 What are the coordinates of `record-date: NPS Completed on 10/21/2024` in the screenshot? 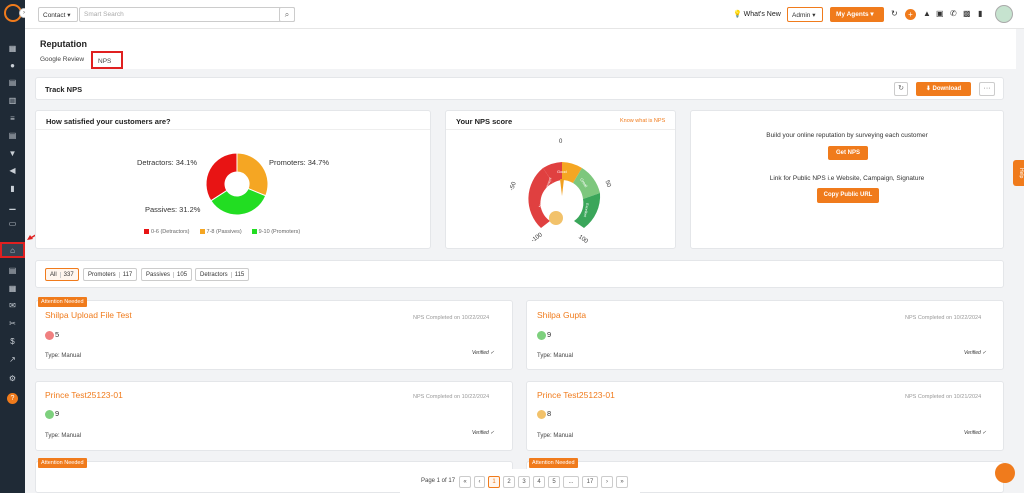 It's located at (943, 397).